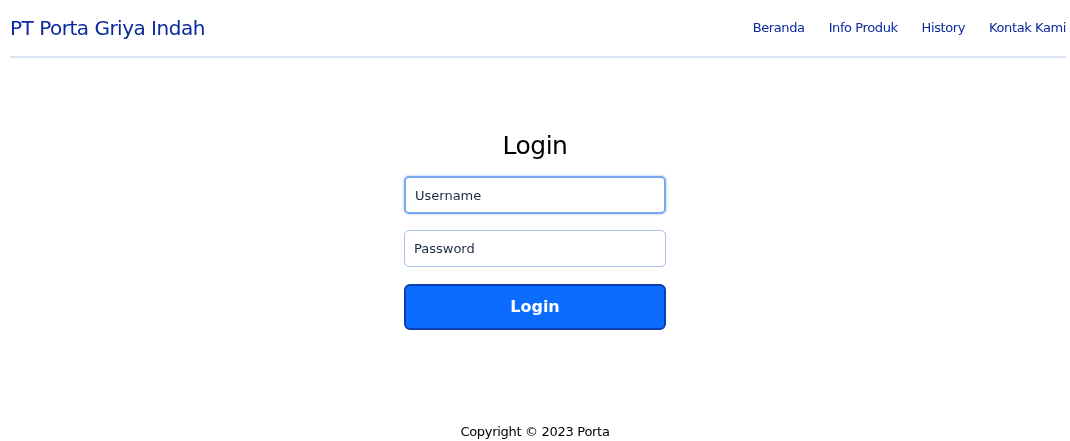 Image resolution: width=1070 pixels, height=441 pixels. Describe the element at coordinates (535, 195) in the screenshot. I see `input-field: Username` at that location.